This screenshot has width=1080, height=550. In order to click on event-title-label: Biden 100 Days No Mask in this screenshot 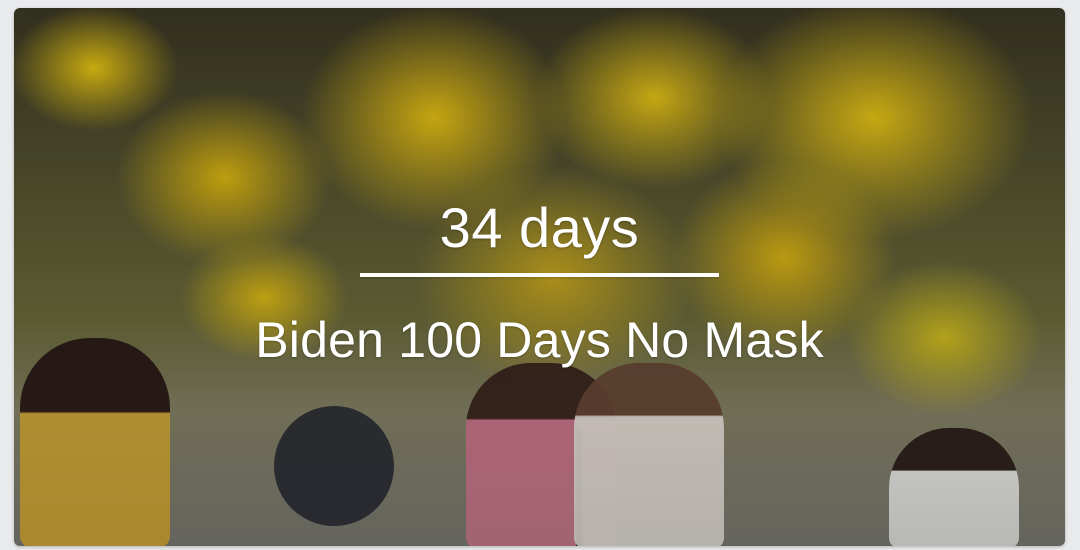, I will do `click(539, 340)`.